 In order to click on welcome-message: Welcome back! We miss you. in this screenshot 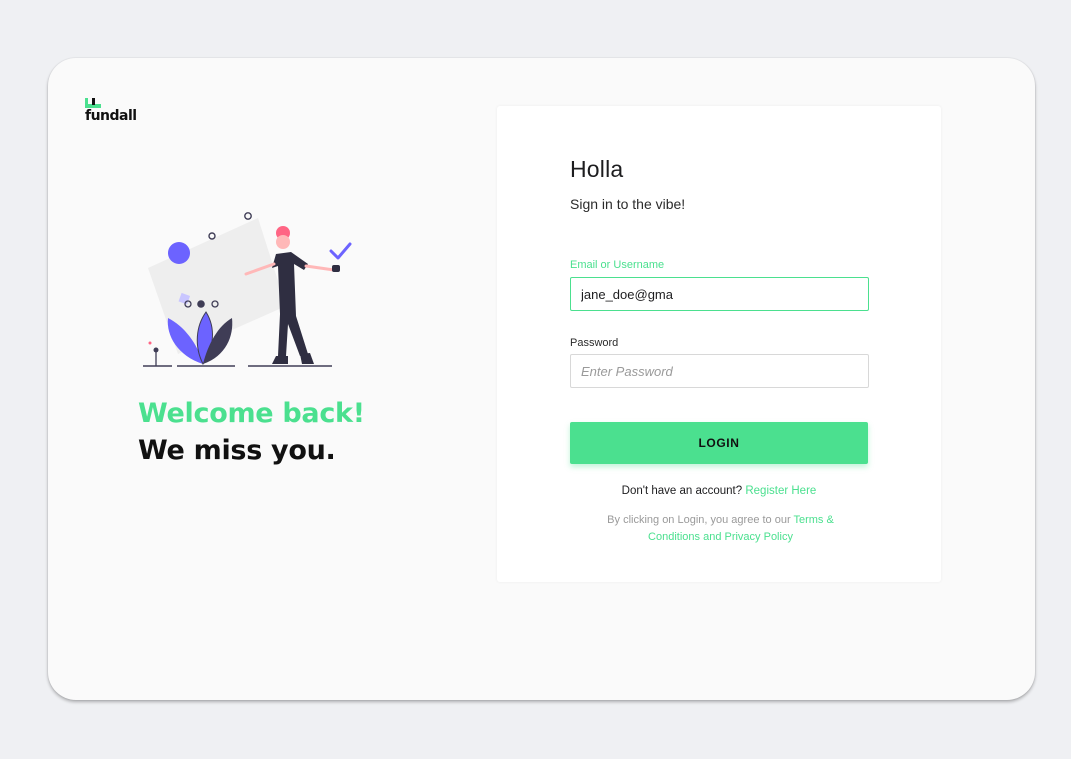, I will do `click(251, 432)`.